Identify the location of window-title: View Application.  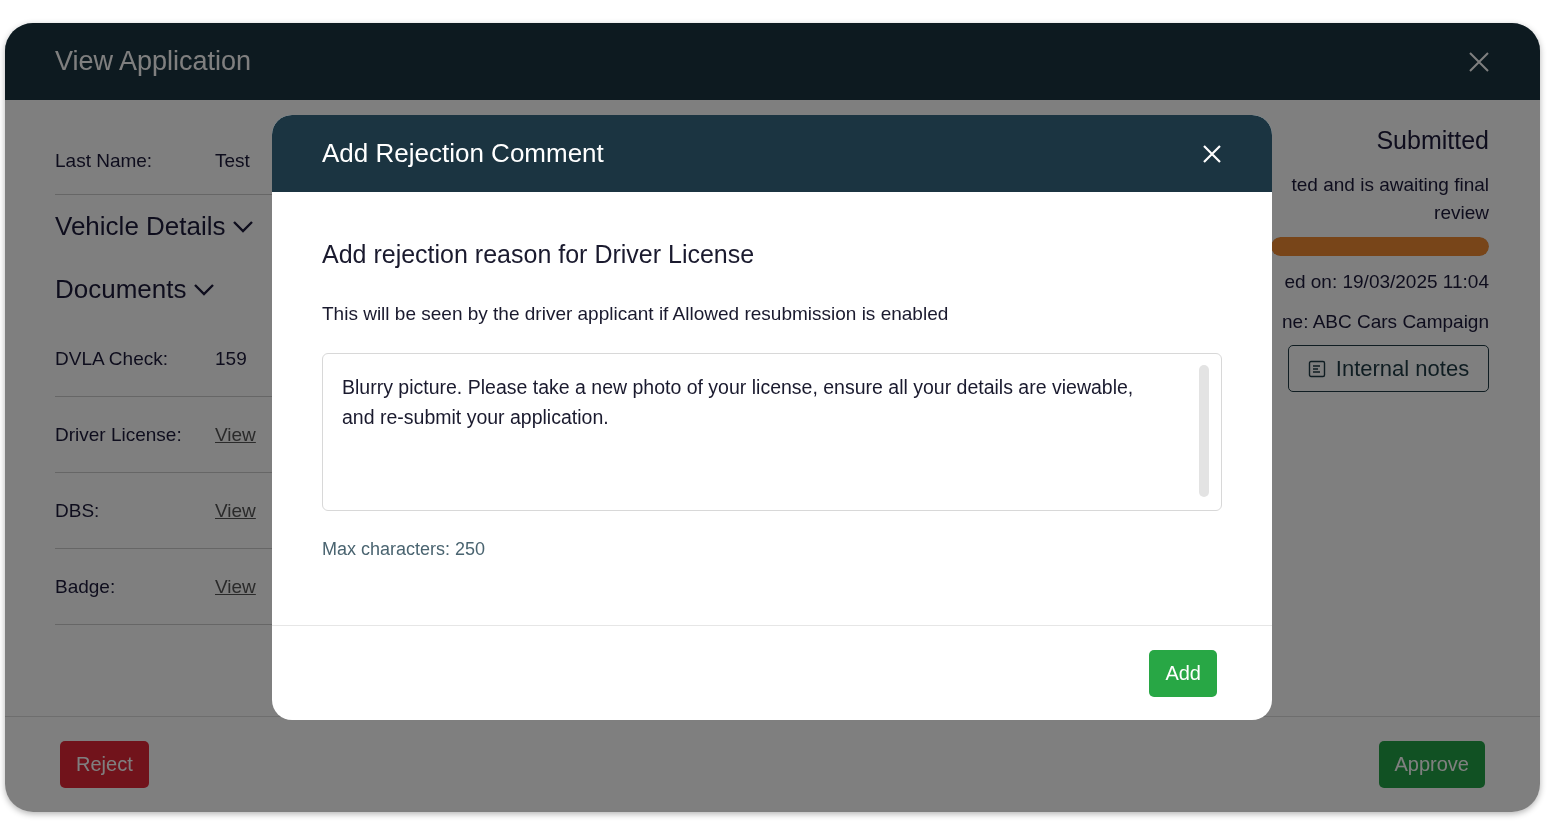
(153, 61).